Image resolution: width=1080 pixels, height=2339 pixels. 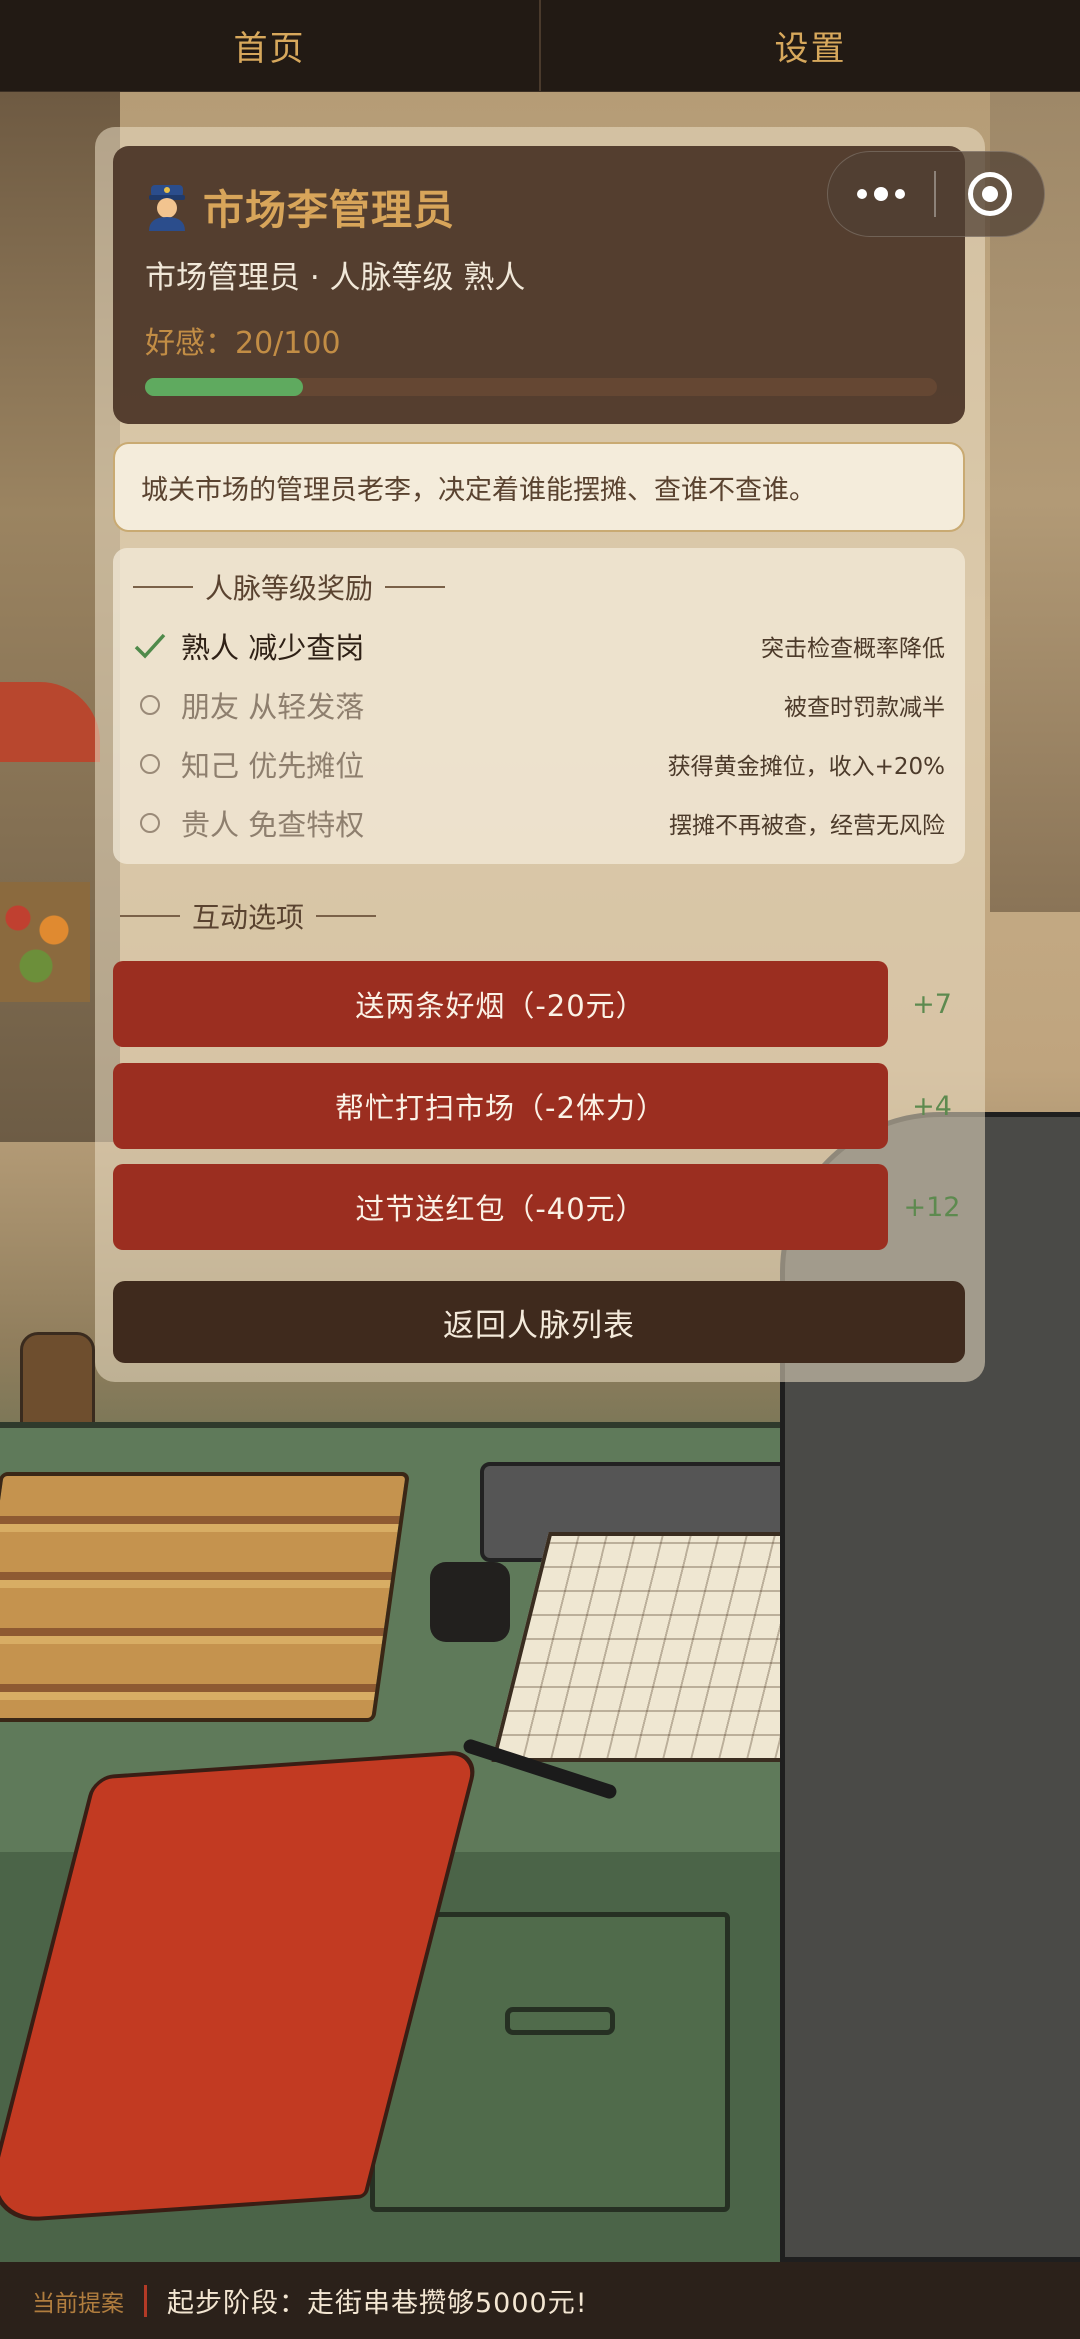 What do you see at coordinates (539, 764) in the screenshot?
I see `reward-item: 知己 优先摊位 获得黄金摊位，收入+20%` at bounding box center [539, 764].